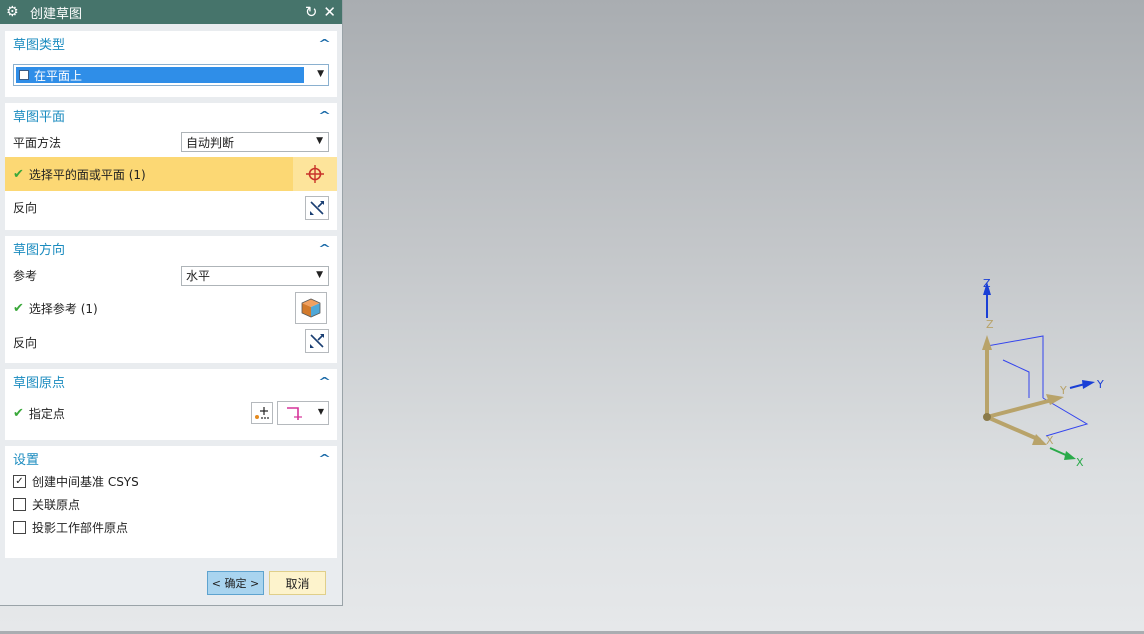 The height and width of the screenshot is (634, 1144). What do you see at coordinates (87, 174) in the screenshot?
I see `select-plane-label: 选择平的面或平面 (1)` at bounding box center [87, 174].